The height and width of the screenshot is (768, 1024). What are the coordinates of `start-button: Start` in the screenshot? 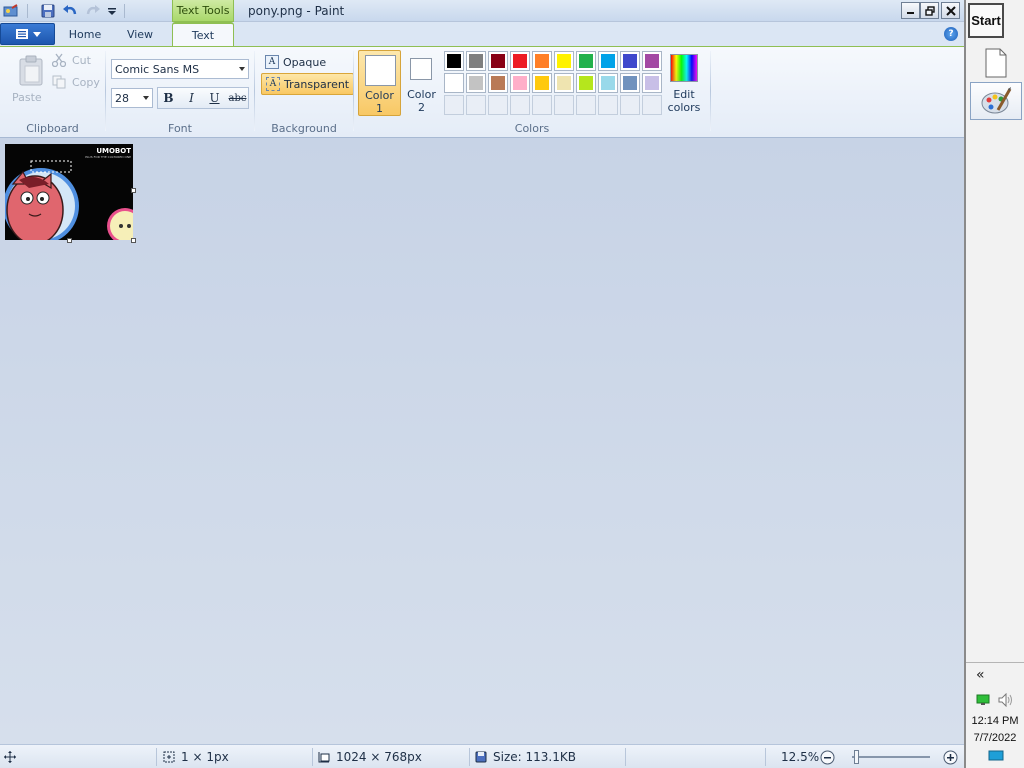 It's located at (986, 20).